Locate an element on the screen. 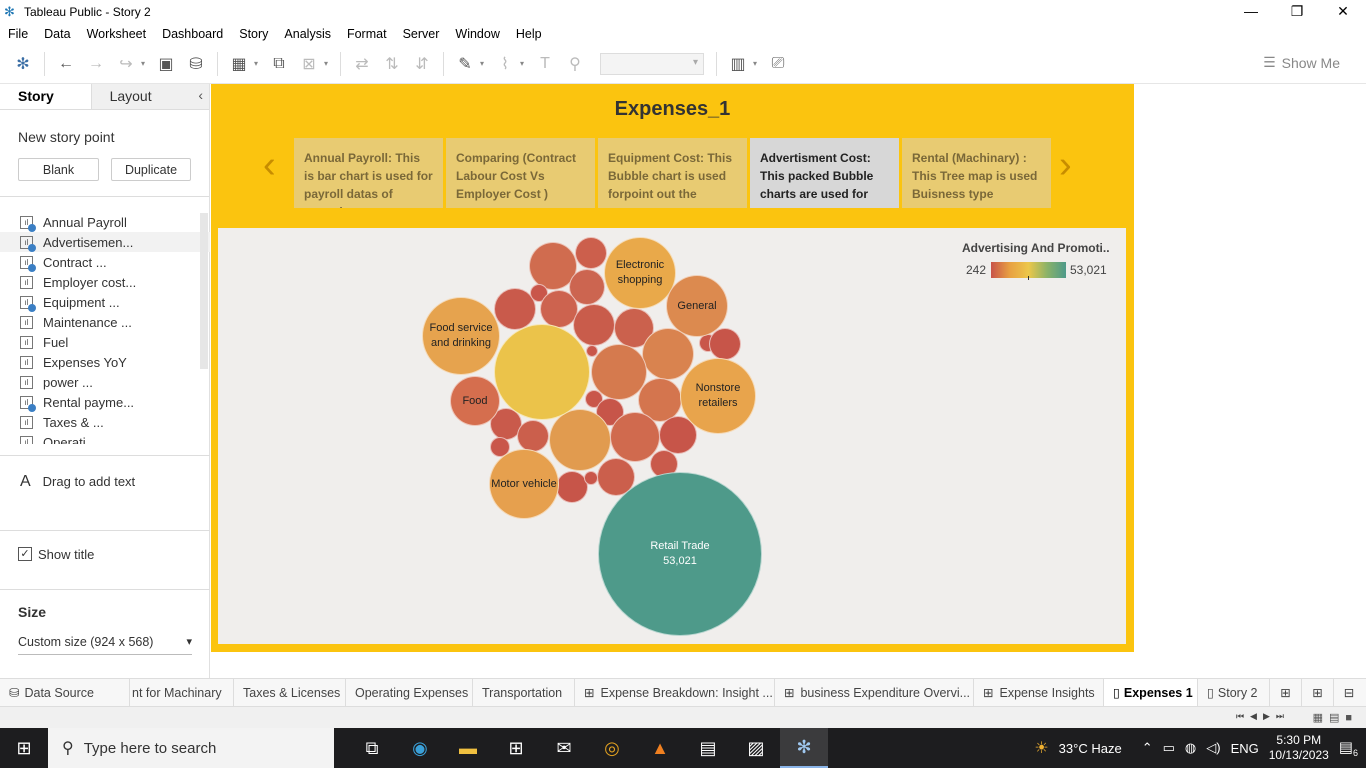  vlc-icon: ▲ is located at coordinates (660, 748).